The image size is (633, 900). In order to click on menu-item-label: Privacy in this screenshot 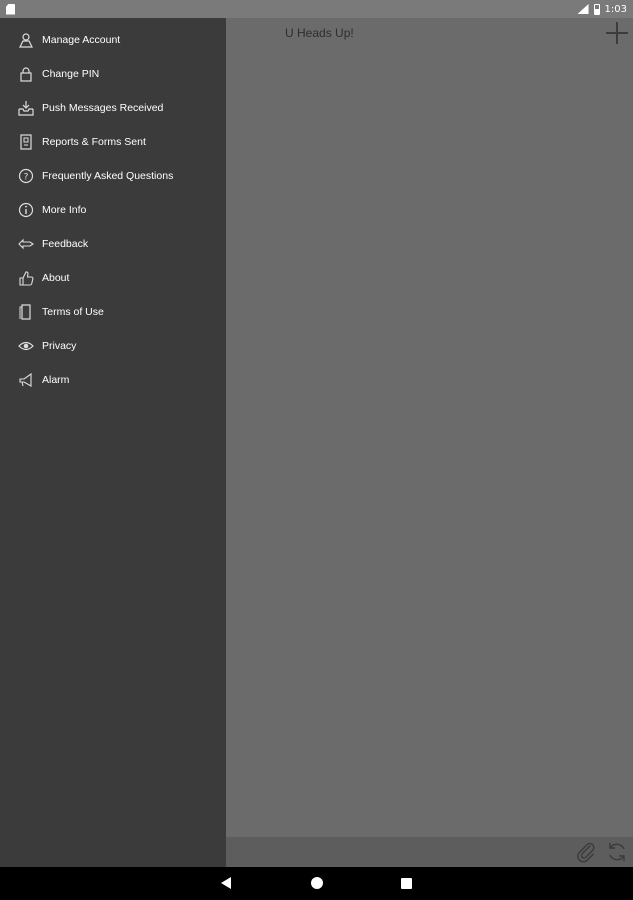, I will do `click(59, 346)`.